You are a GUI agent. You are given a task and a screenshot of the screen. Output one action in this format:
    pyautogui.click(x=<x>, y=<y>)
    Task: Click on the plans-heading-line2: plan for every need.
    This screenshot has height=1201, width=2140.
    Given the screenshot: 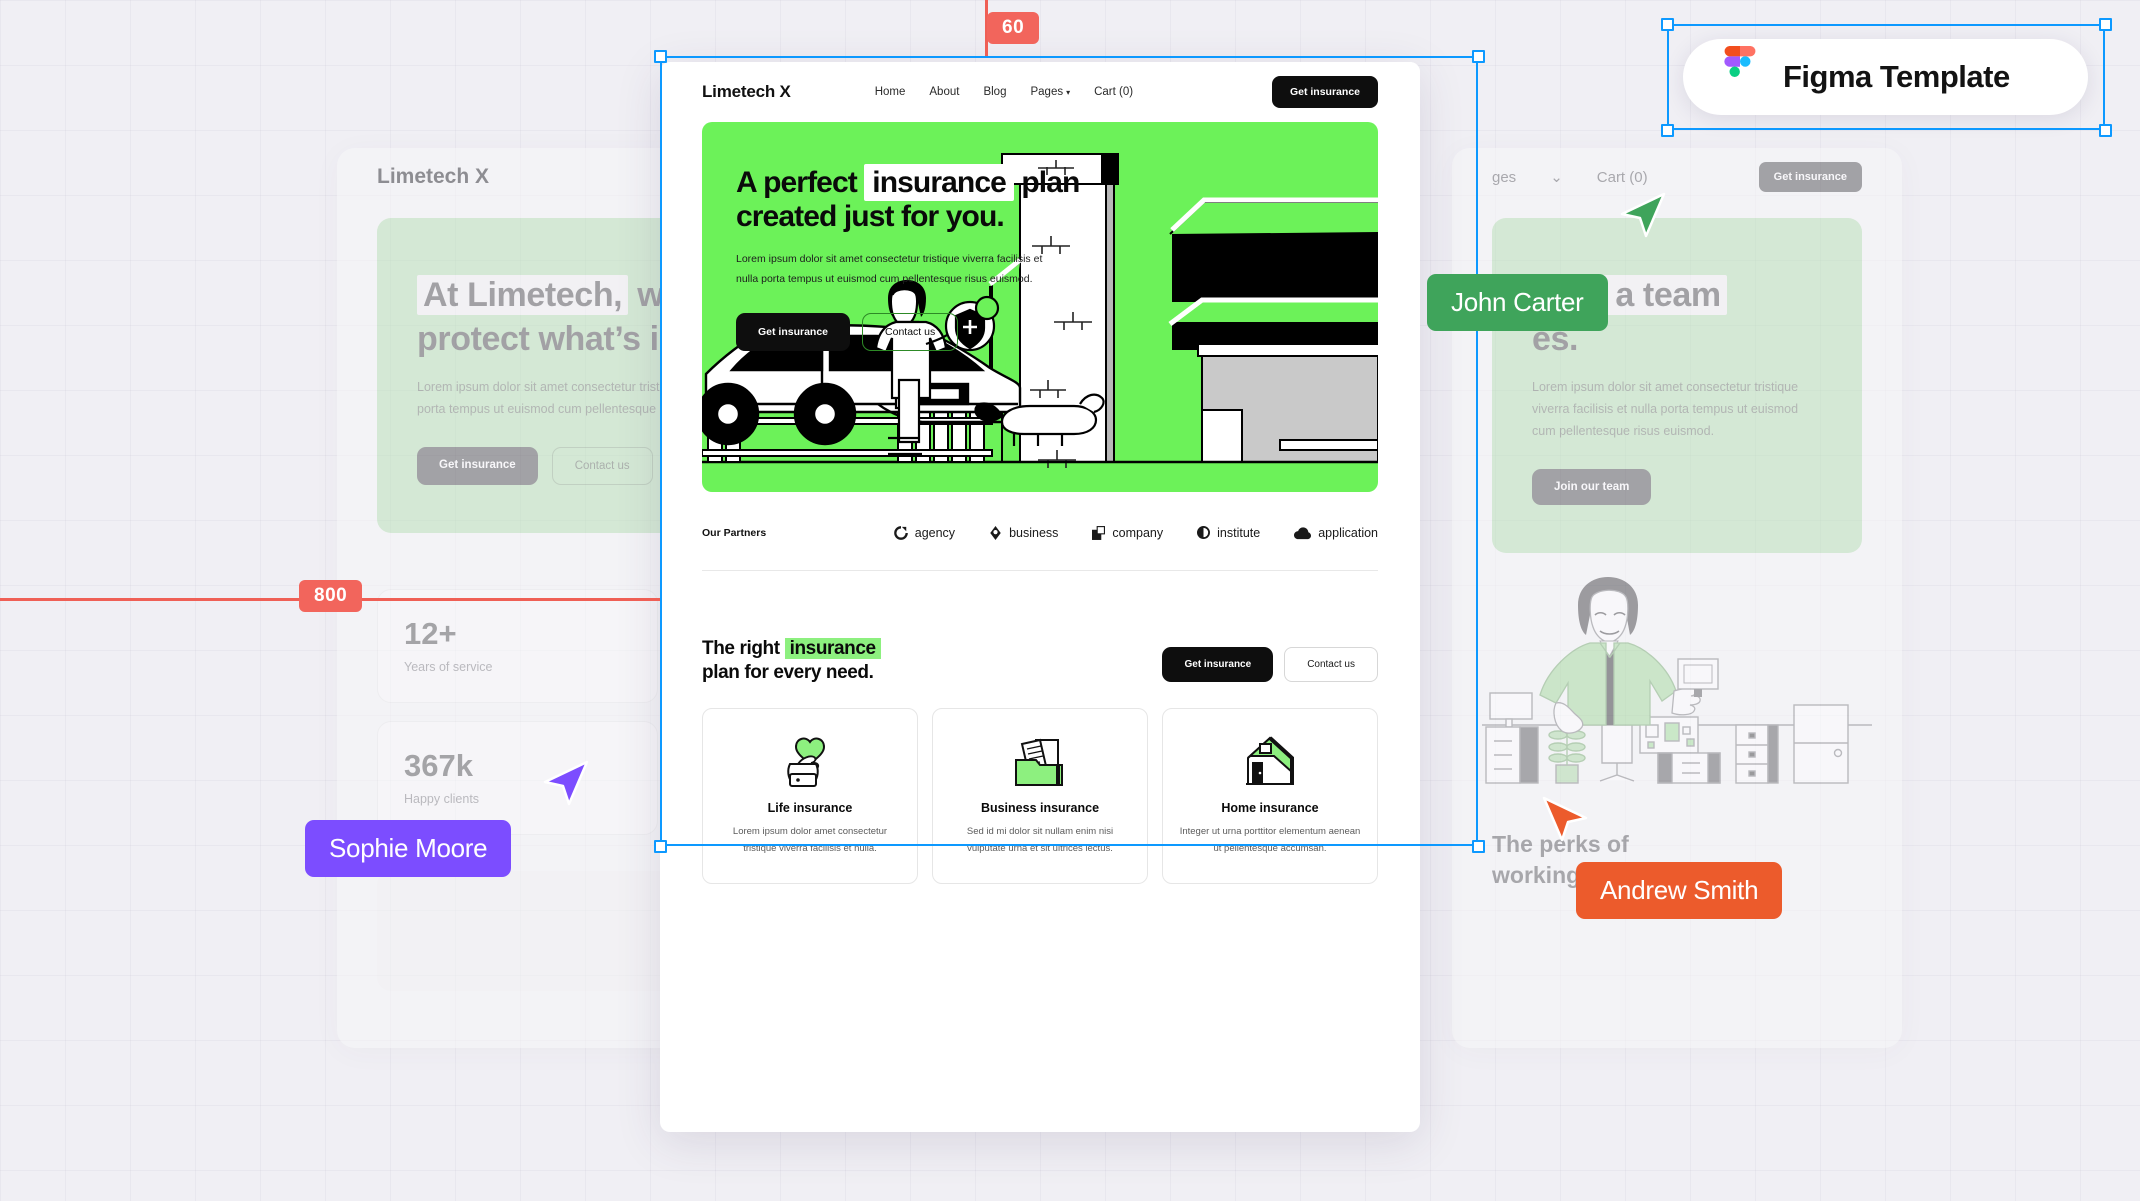 What is the action you would take?
    pyautogui.click(x=788, y=673)
    